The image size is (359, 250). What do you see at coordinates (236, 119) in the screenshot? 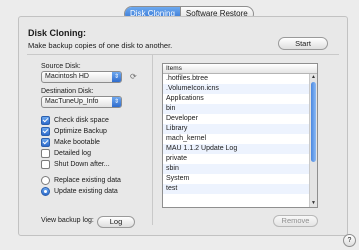
I see `list-item: Developer` at bounding box center [236, 119].